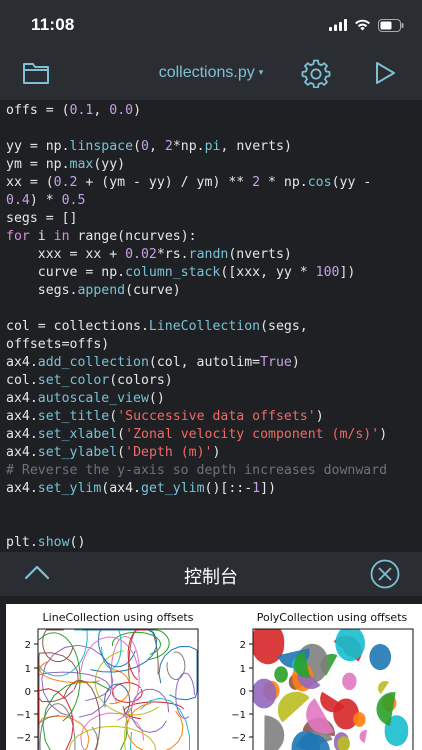 This screenshot has height=750, width=422. I want to click on code-line: segs = [], so click(42, 218).